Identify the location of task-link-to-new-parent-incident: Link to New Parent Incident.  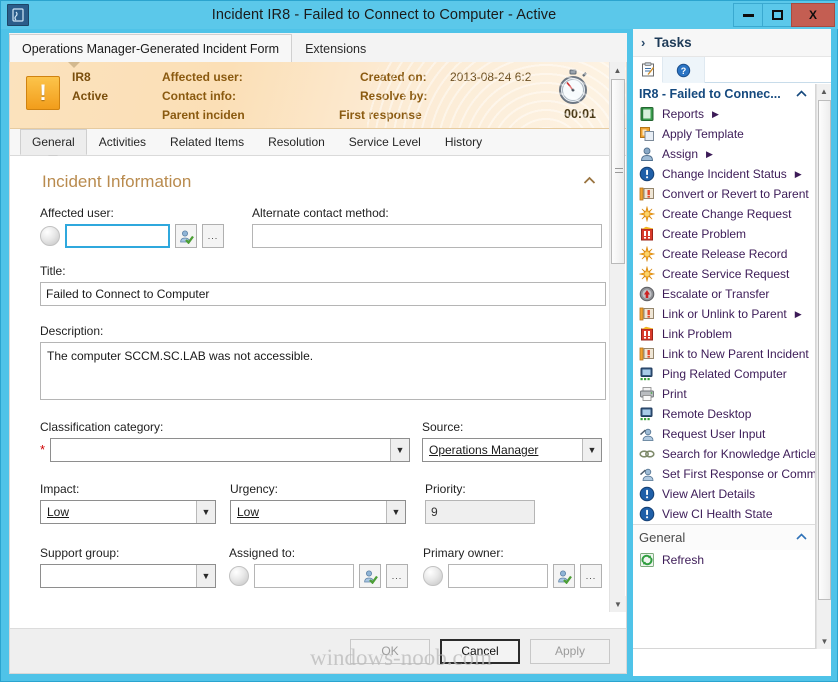
(724, 354).